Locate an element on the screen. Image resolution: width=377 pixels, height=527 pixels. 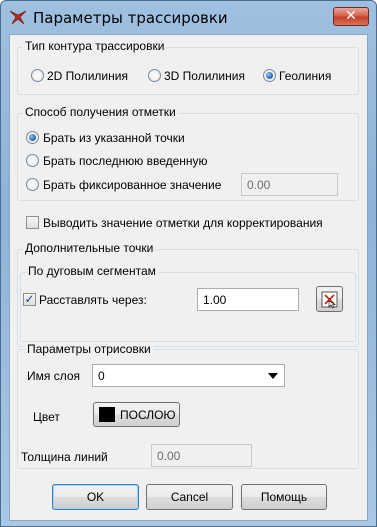
radio-last-entered is located at coordinates (32, 160).